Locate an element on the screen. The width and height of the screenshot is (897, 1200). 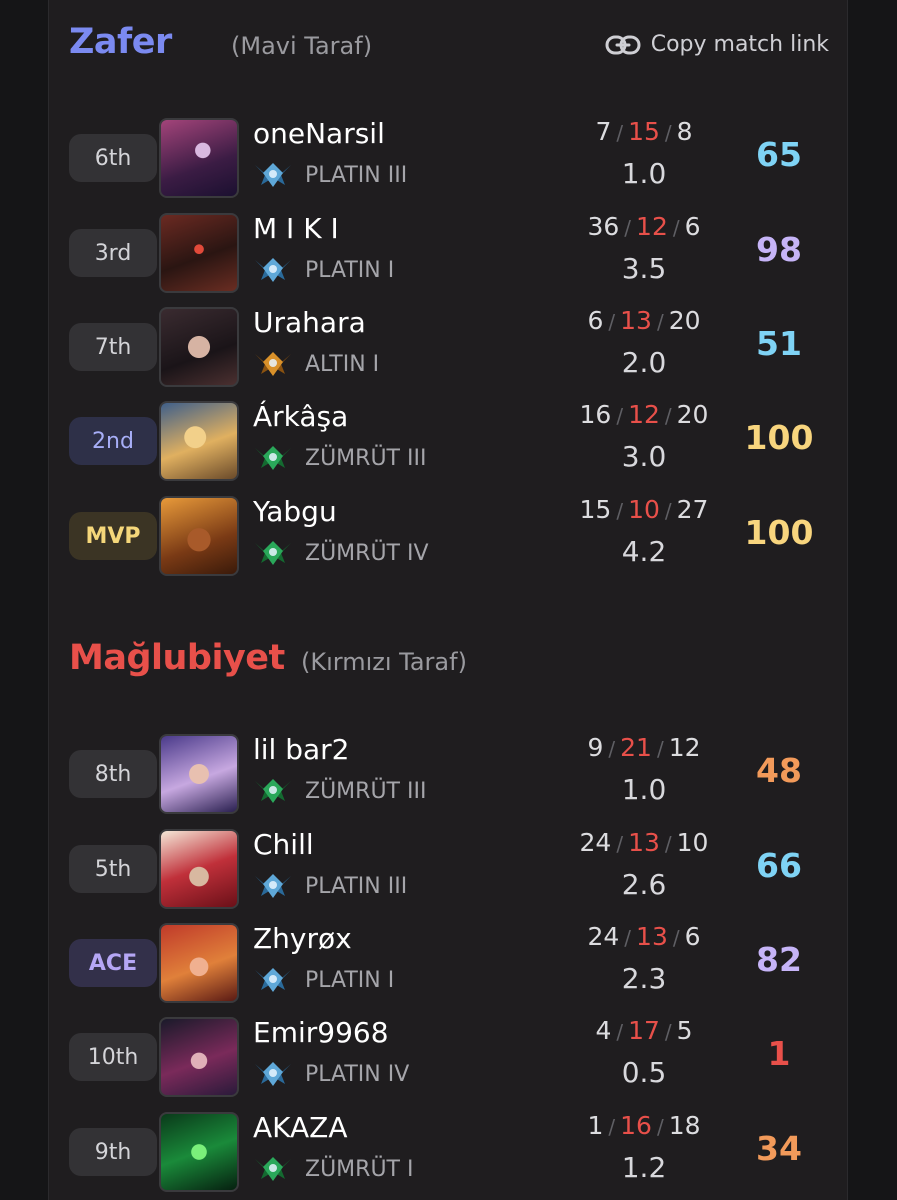
player-name: lil bar2 is located at coordinates (301, 749).